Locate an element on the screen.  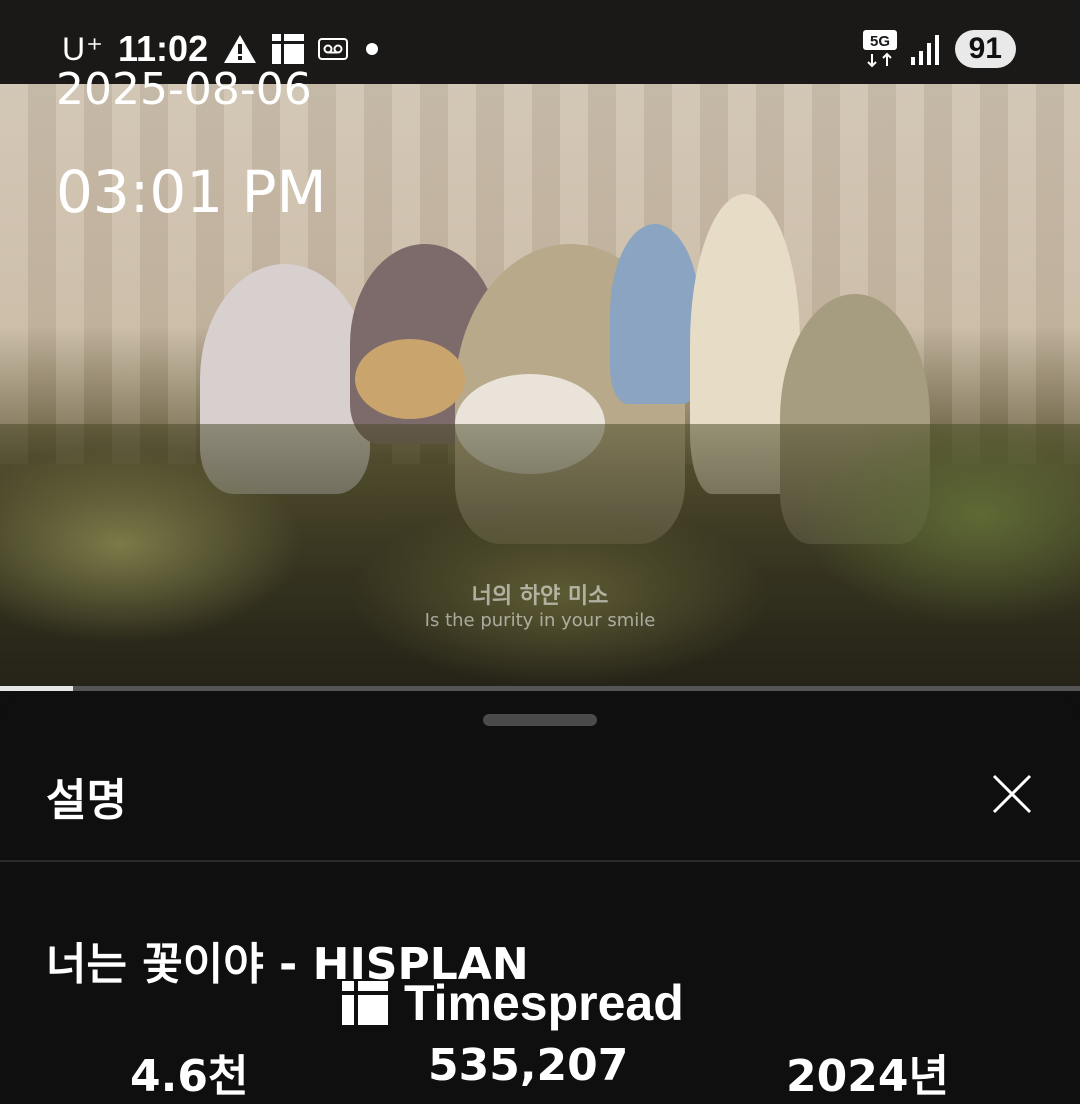
overlay-date: 2025-08-06 is located at coordinates (184, 89).